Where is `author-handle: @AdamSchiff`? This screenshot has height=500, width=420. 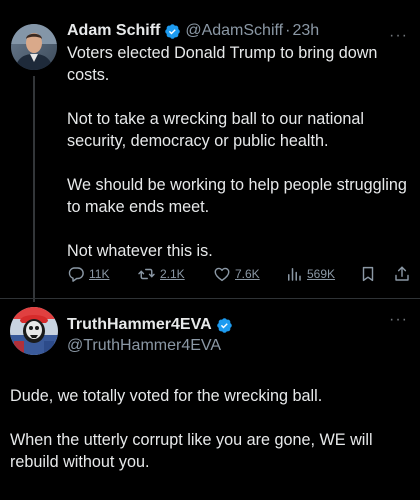
author-handle: @AdamSchiff is located at coordinates (234, 31).